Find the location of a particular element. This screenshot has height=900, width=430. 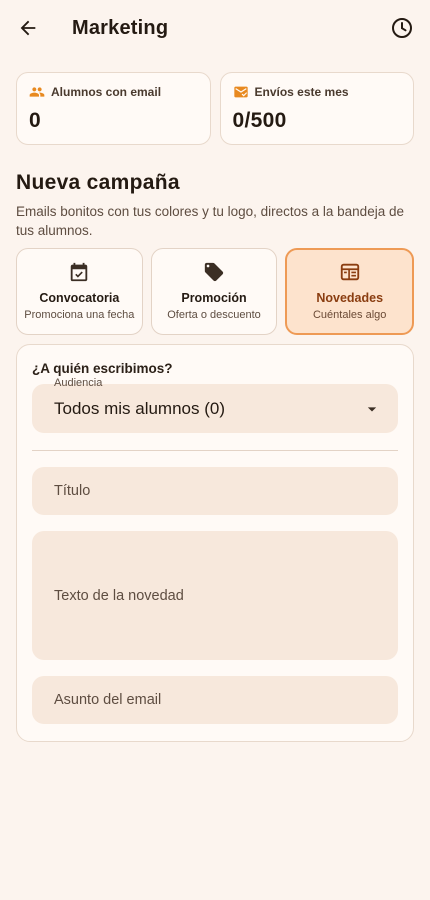

body-field is located at coordinates (215, 595).